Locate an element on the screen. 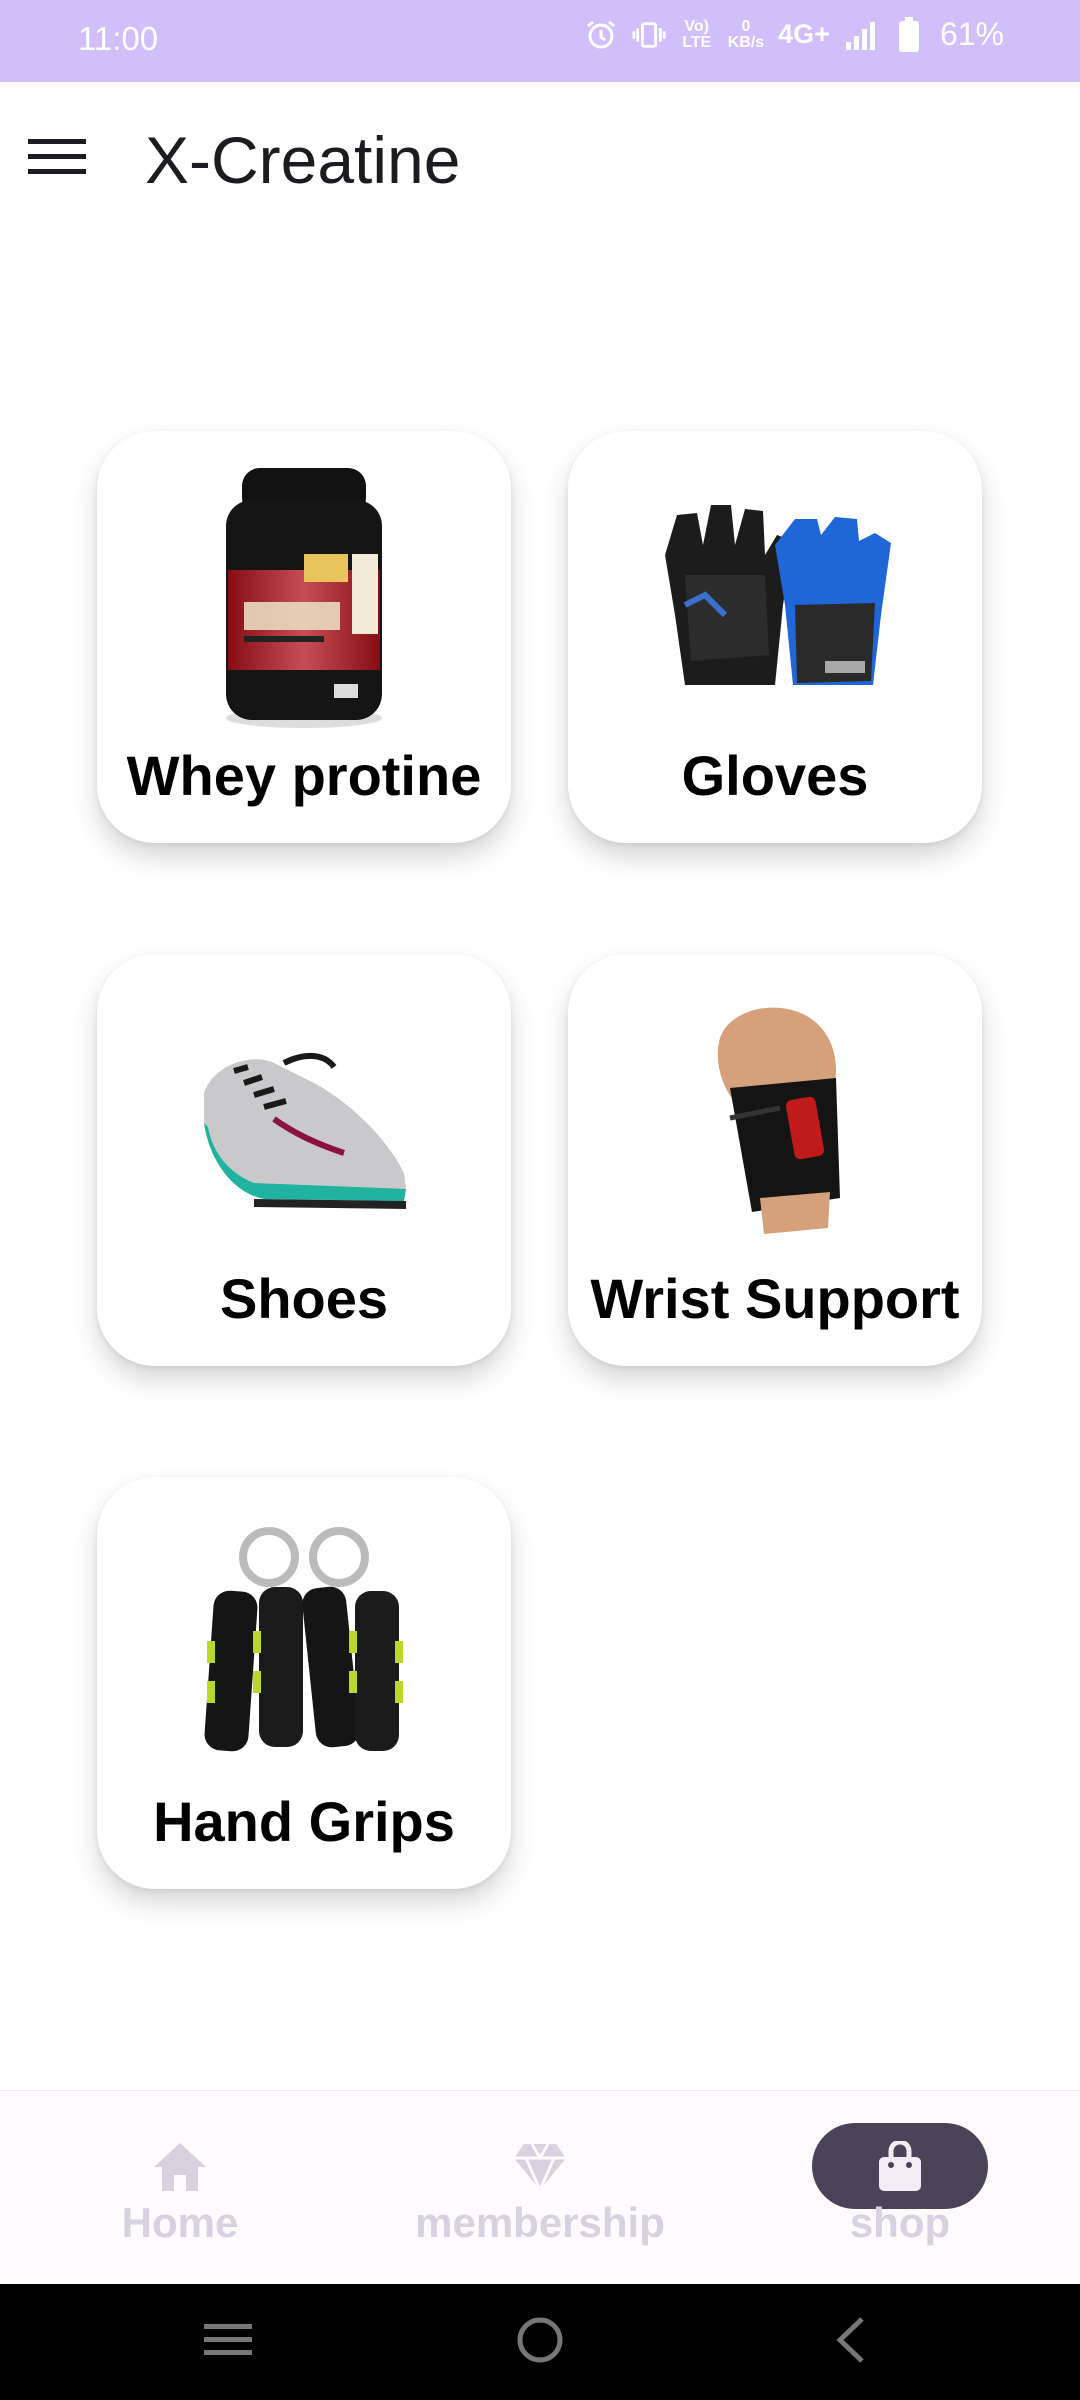  nav-label-shop: shop is located at coordinates (900, 2222).